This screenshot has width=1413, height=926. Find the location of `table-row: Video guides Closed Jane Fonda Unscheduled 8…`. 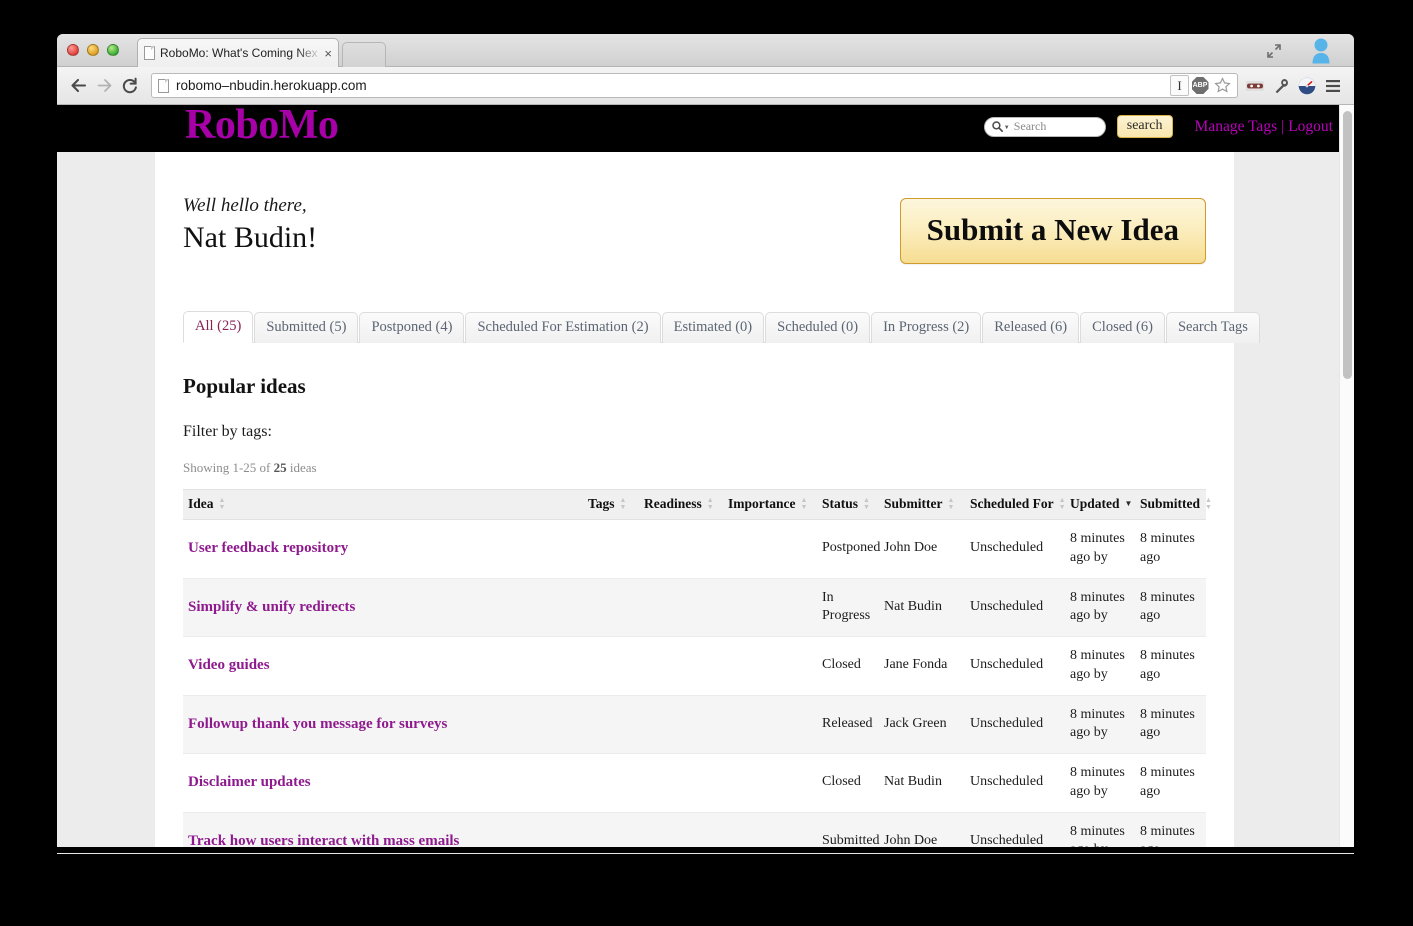

table-row: Video guides Closed Jane Fonda Unscheduled 8… is located at coordinates (694, 666).